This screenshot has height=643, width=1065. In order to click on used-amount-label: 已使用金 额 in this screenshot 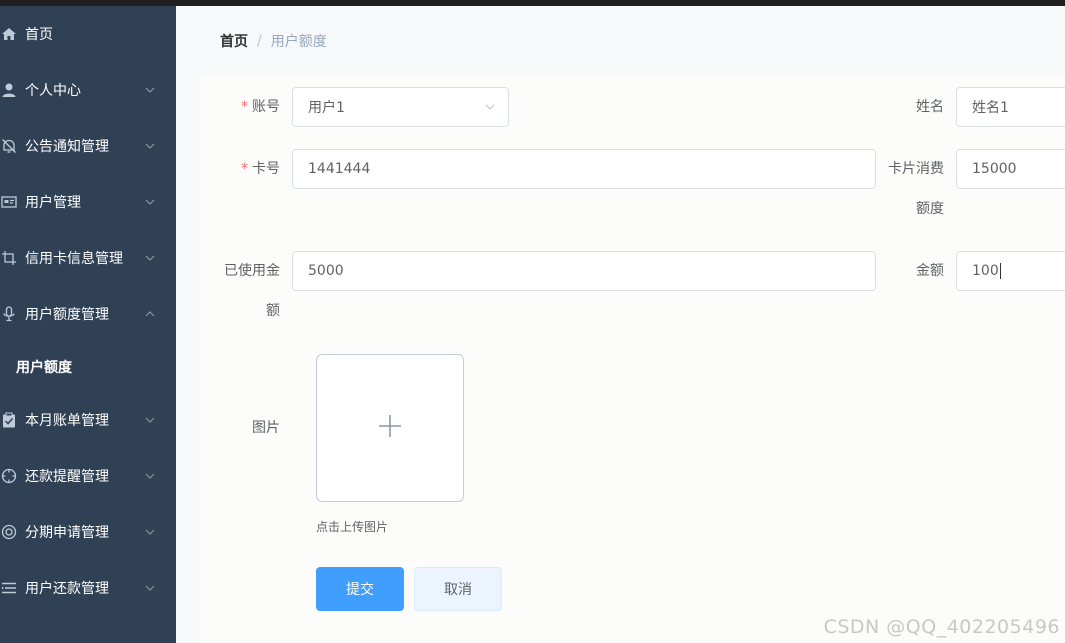, I will do `click(240, 291)`.